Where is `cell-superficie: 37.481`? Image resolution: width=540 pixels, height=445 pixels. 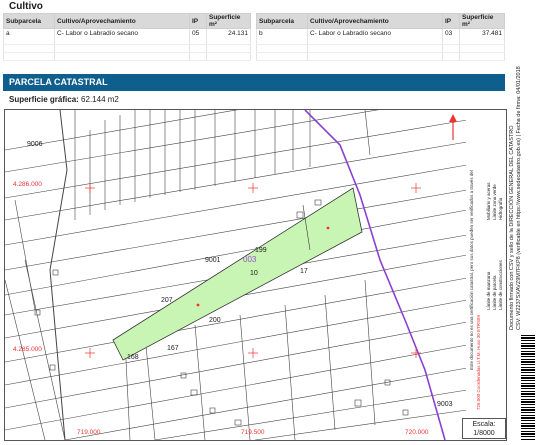
cell-superficie: 37.481 is located at coordinates (482, 32).